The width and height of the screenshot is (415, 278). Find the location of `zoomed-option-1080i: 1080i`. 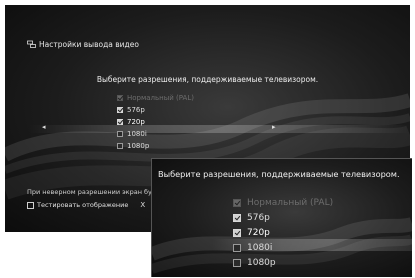

zoomed-option-1080i: 1080i is located at coordinates (283, 247).